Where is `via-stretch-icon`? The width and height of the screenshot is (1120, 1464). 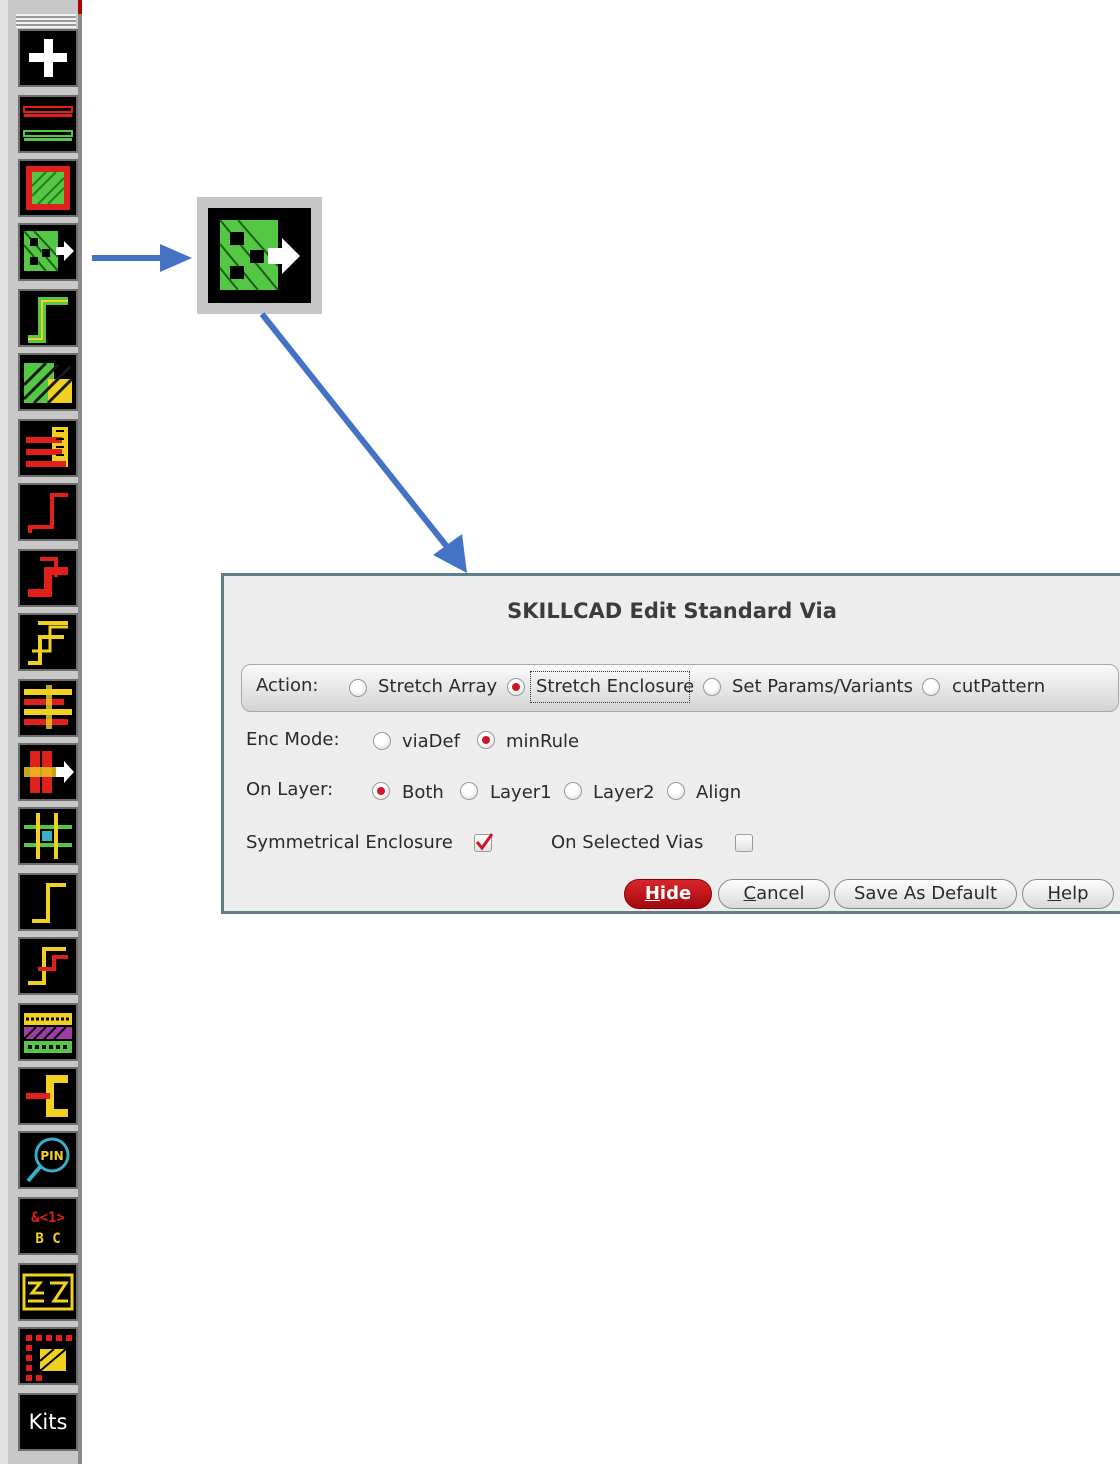
via-stretch-icon is located at coordinates (48, 252).